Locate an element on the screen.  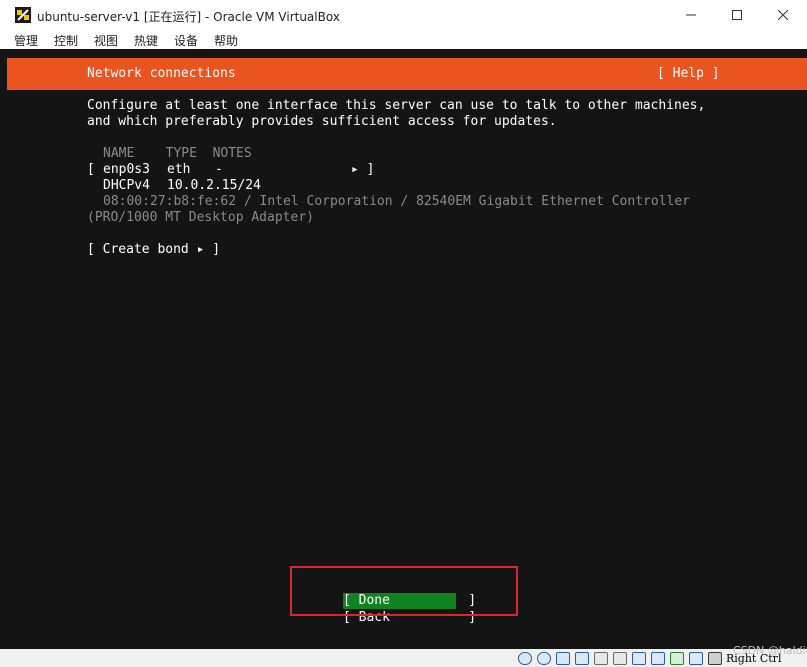
create-bond-button: [ Create bond ▸ ] is located at coordinates (153, 250).